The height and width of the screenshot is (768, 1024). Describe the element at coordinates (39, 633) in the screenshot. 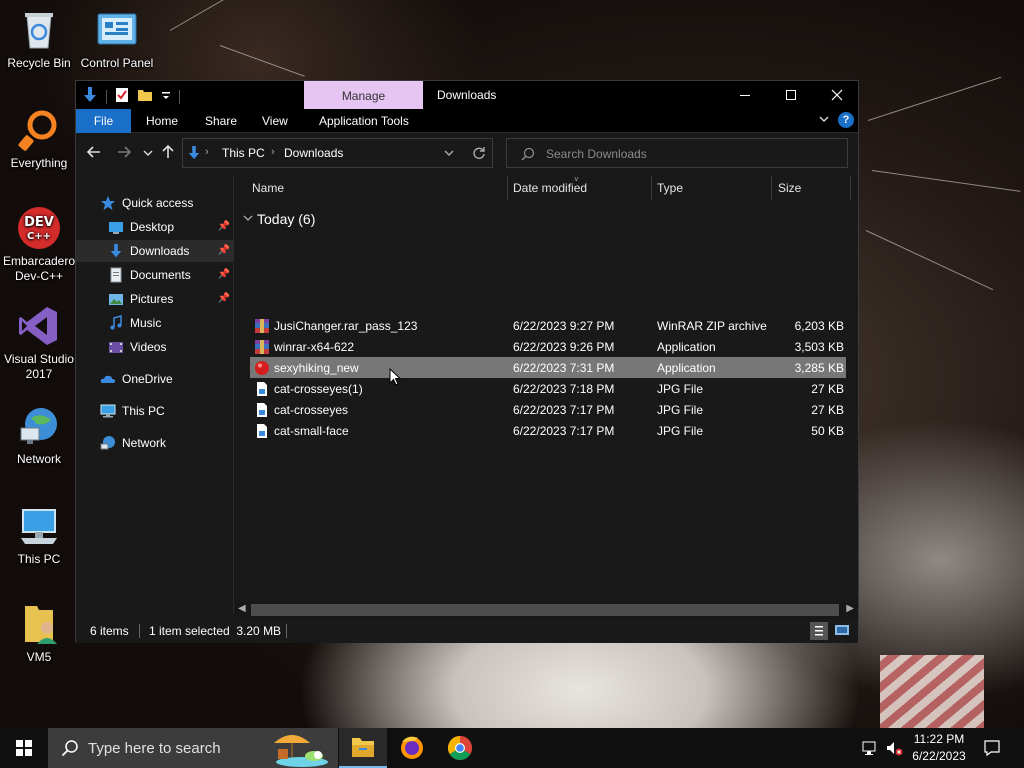

I see `desktop-icon-vm5: VM5` at that location.